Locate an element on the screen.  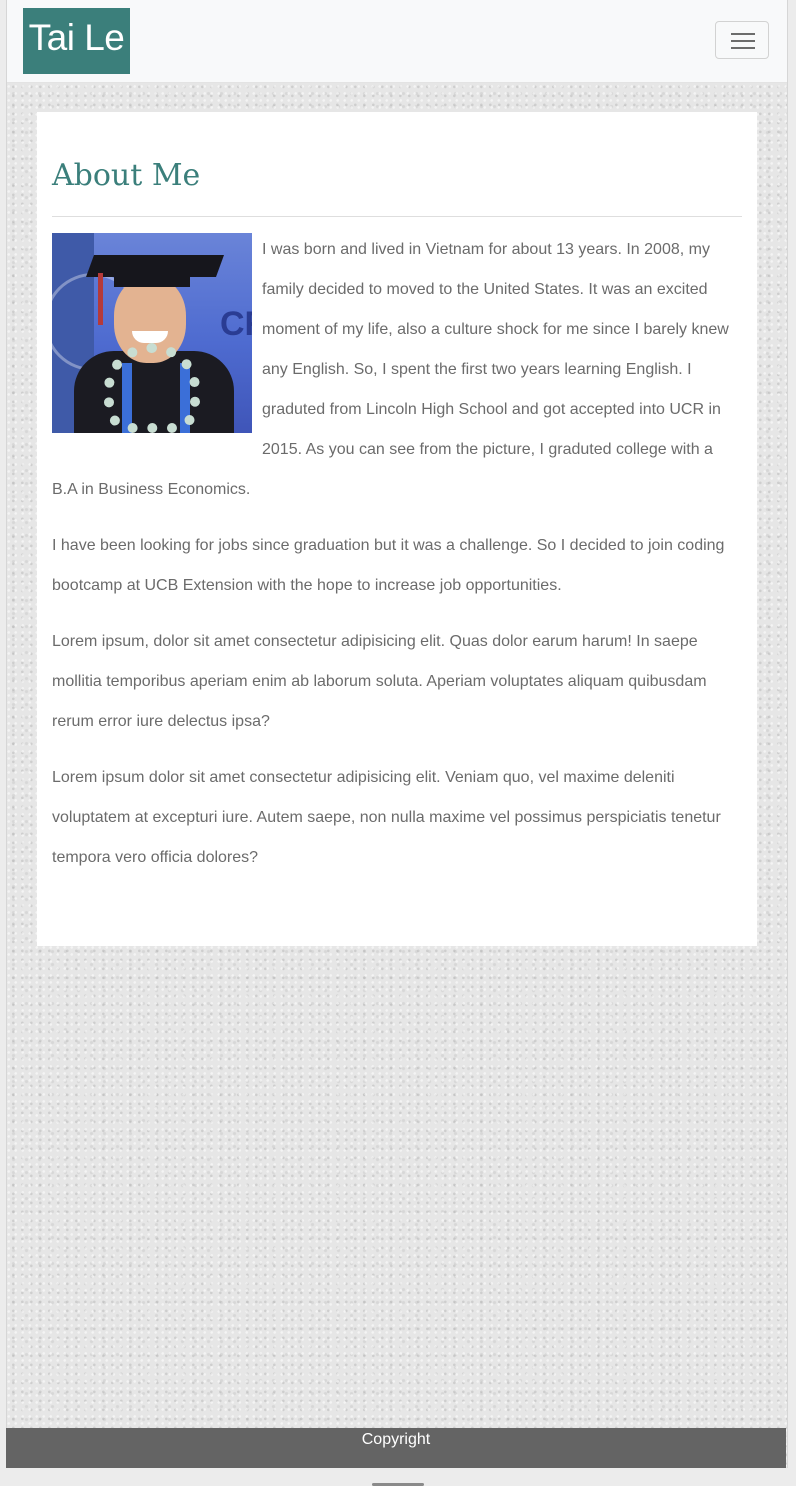
copyright-text: Copyright is located at coordinates (396, 1439).